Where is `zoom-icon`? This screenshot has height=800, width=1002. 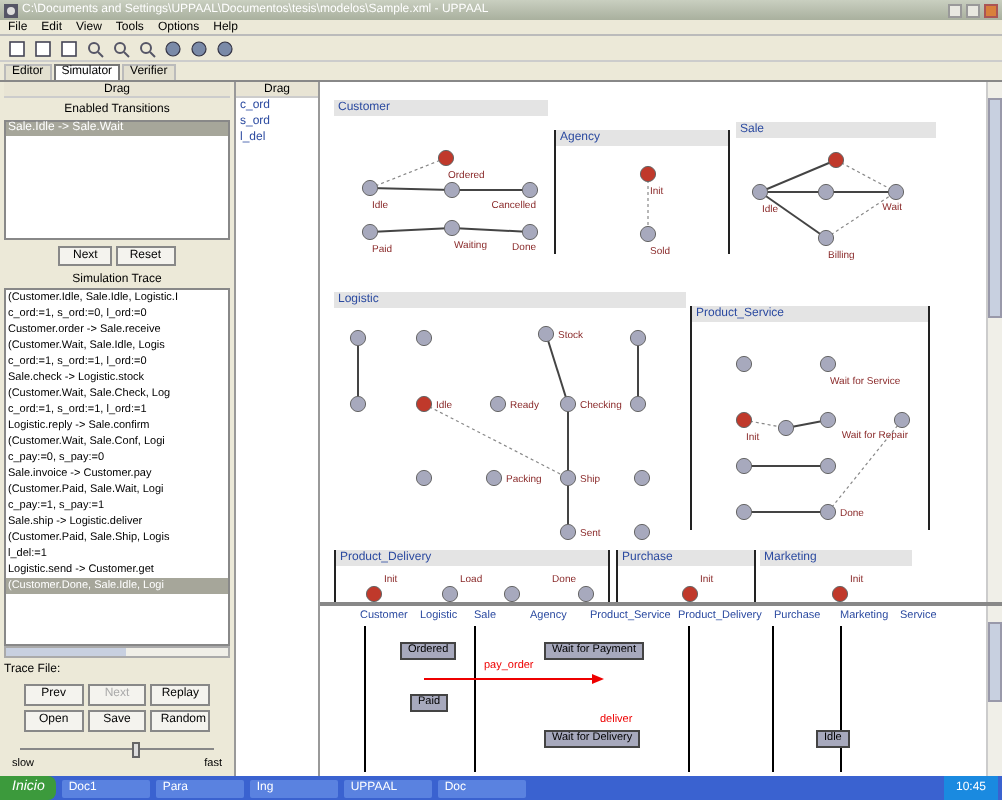
zoom-icon is located at coordinates (95, 48).